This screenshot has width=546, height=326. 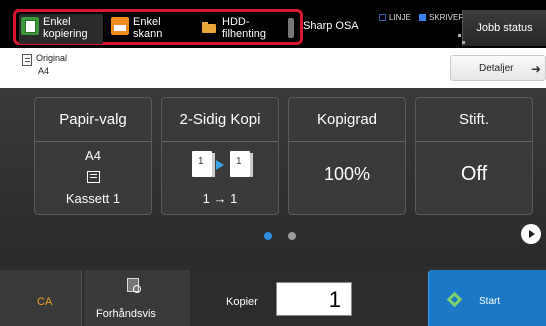 I want to click on line-status-icon, so click(x=382, y=17).